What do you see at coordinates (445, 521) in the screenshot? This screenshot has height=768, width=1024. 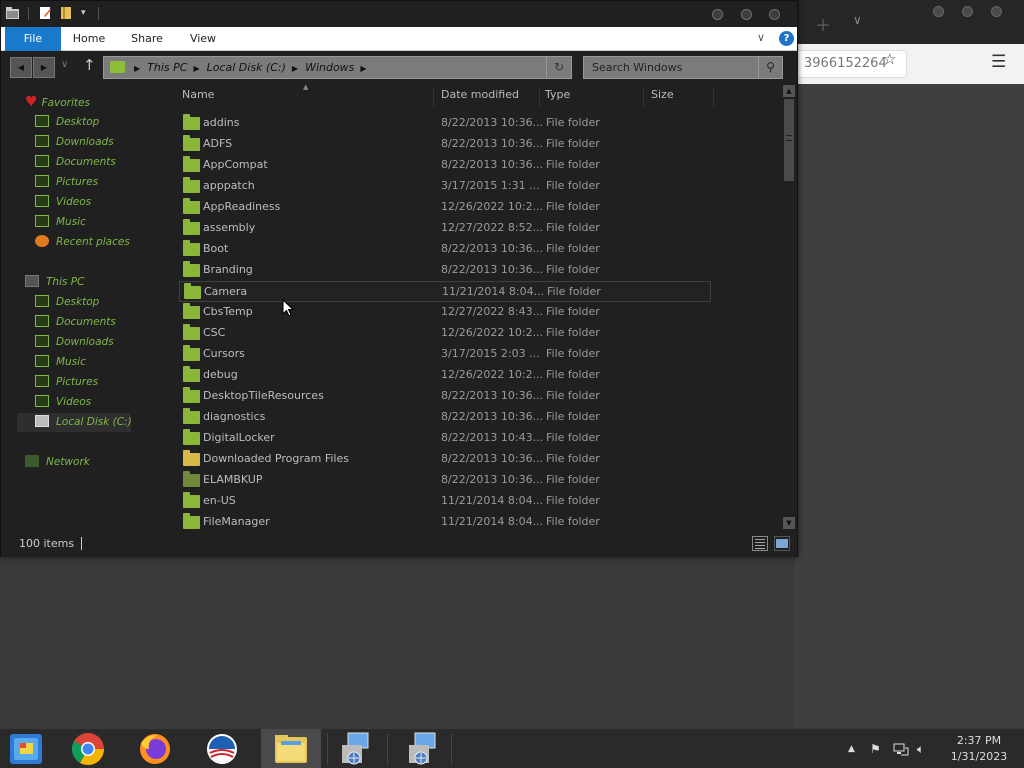 I see `file-row: FileManager 11/21/2014 8:04... File folder` at bounding box center [445, 521].